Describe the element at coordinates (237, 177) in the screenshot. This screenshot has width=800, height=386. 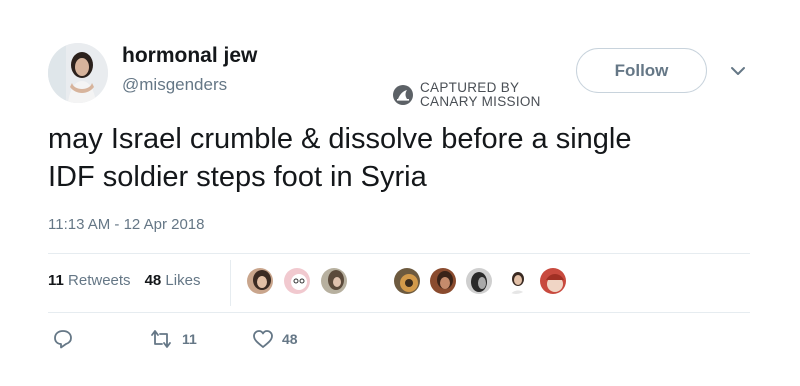
I see `tweet-text-line-2: IDF soldier steps foot in Syria` at that location.